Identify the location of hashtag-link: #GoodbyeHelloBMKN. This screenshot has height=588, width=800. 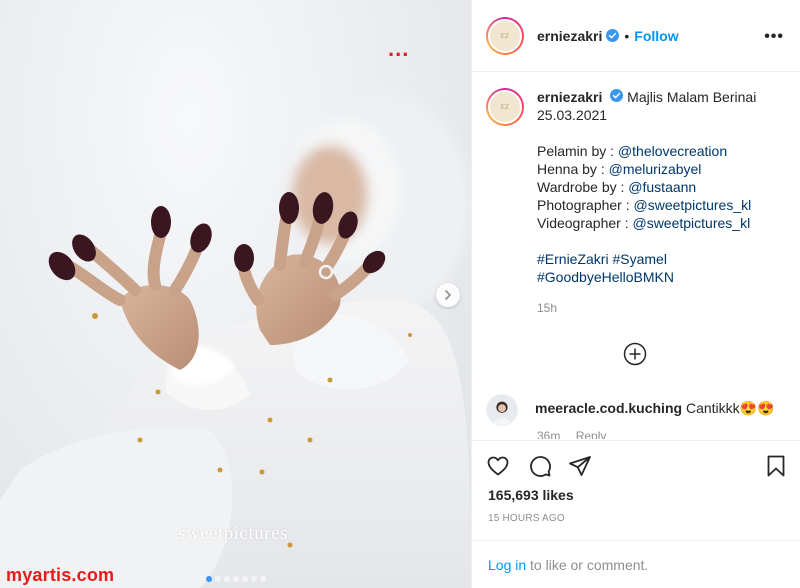
(657, 277).